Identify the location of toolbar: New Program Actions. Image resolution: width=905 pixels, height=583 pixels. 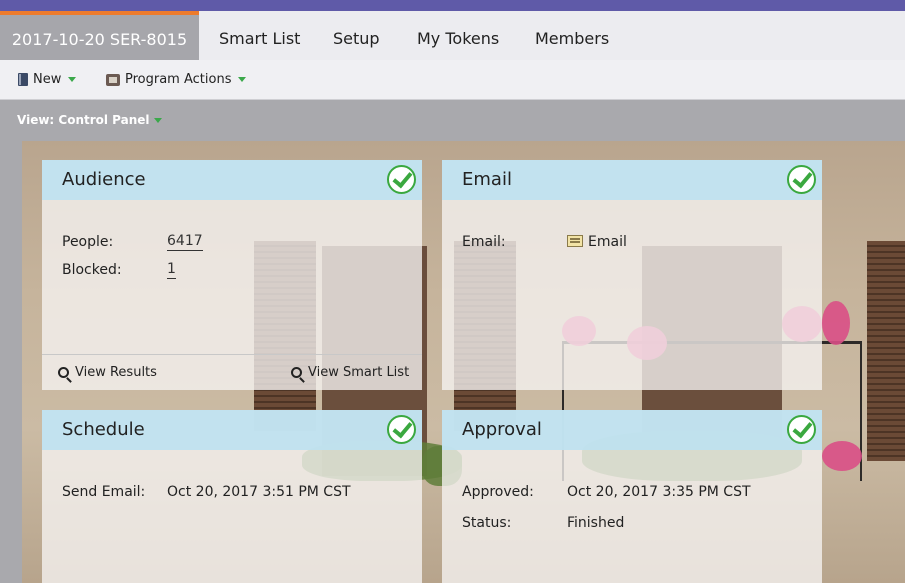
(452, 80).